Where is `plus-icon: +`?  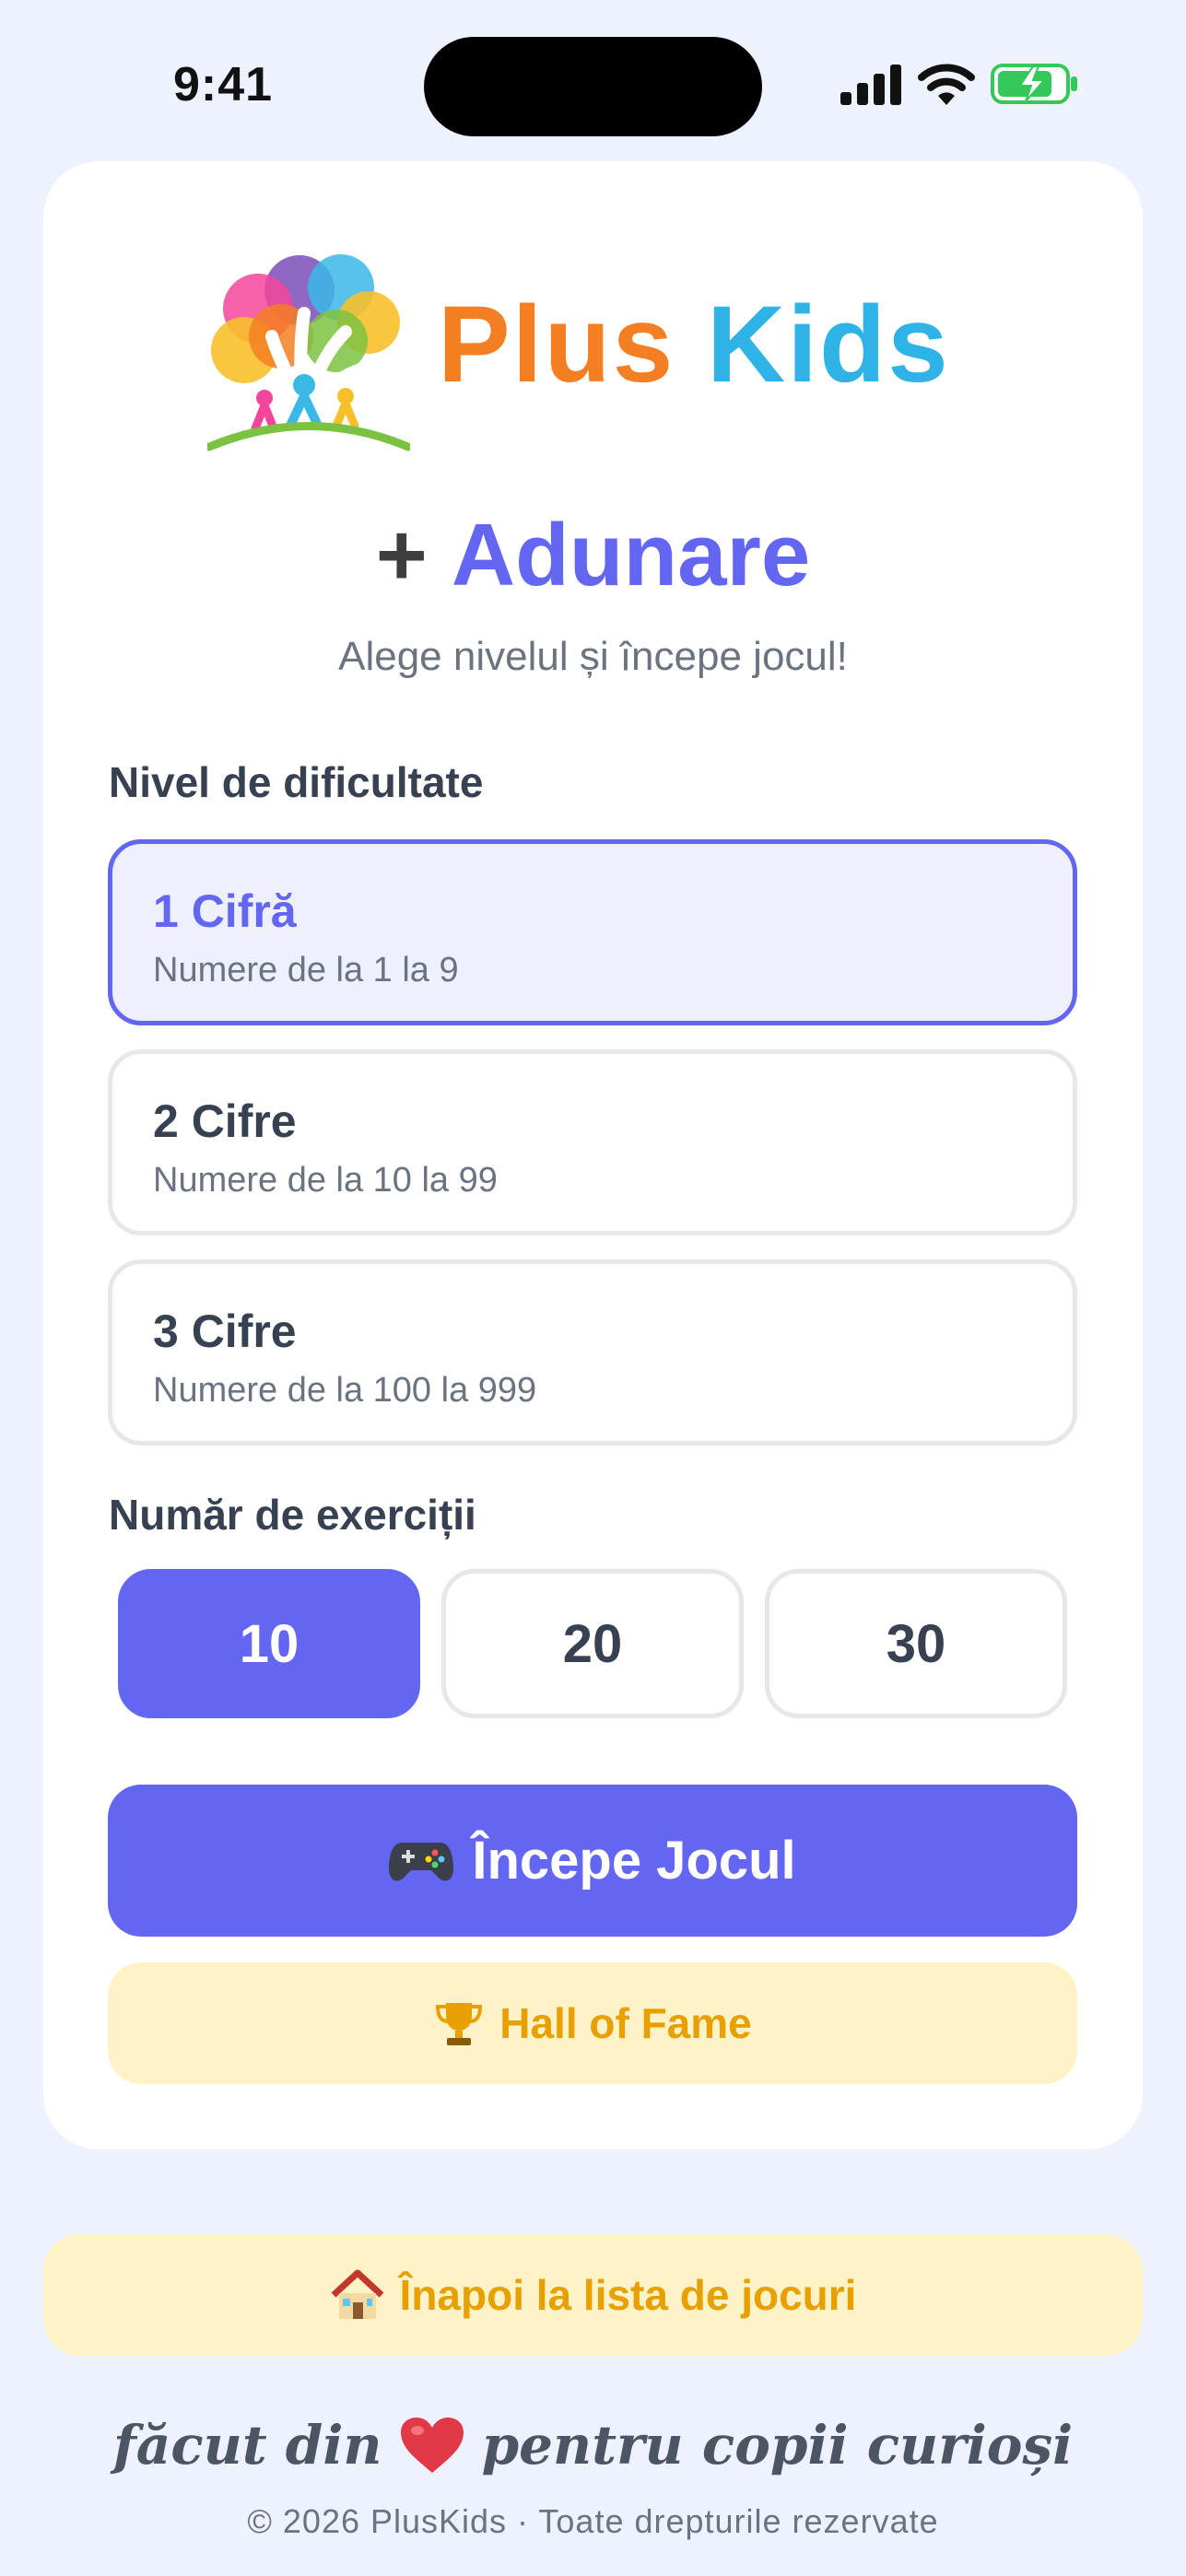
plus-icon: + is located at coordinates (401, 555).